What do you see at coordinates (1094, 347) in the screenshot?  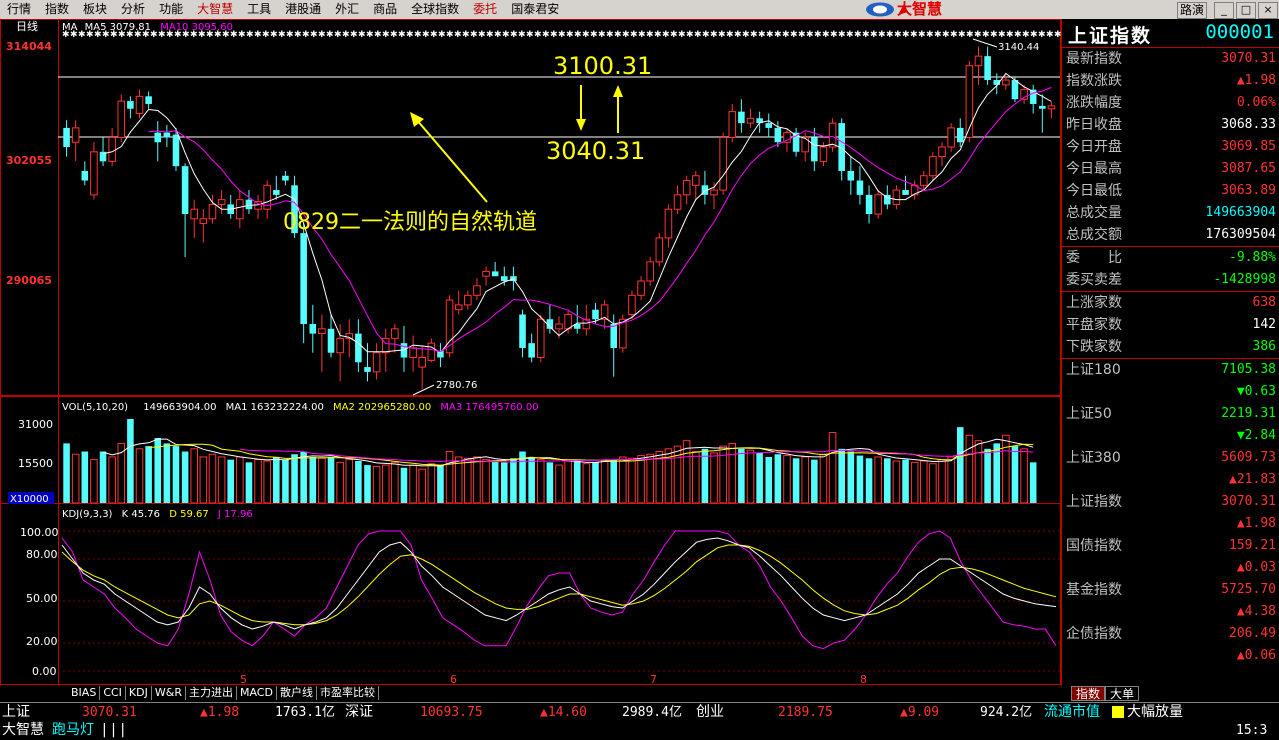 I see `quote-row-label: 下跌家数` at bounding box center [1094, 347].